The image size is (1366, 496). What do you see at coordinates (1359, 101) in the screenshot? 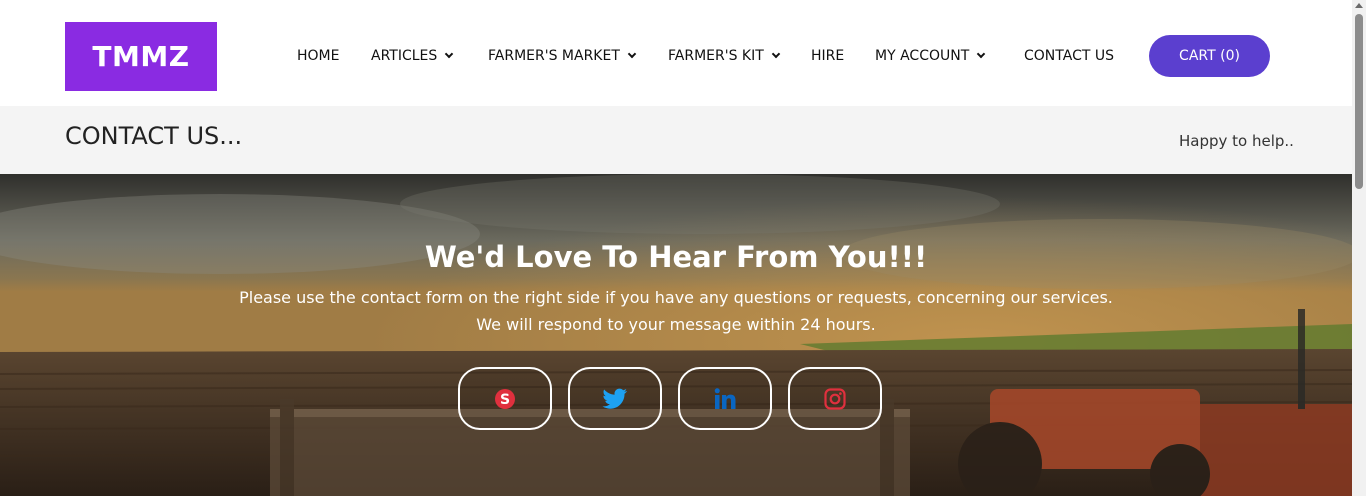
I see `scroll-thumb` at bounding box center [1359, 101].